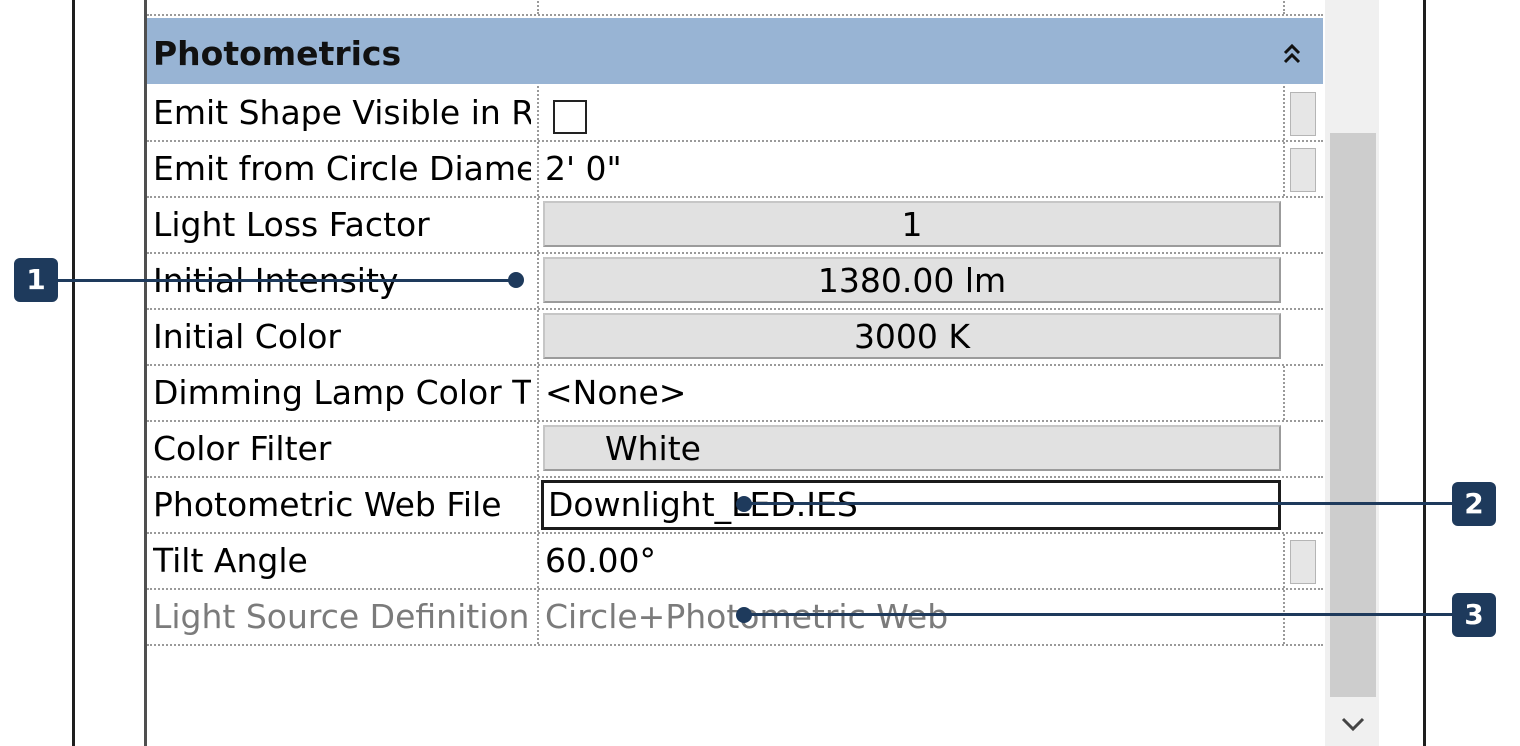 The width and height of the screenshot is (1520, 746). Describe the element at coordinates (342, 168) in the screenshot. I see `property-label: Emit from Circle Diame` at that location.